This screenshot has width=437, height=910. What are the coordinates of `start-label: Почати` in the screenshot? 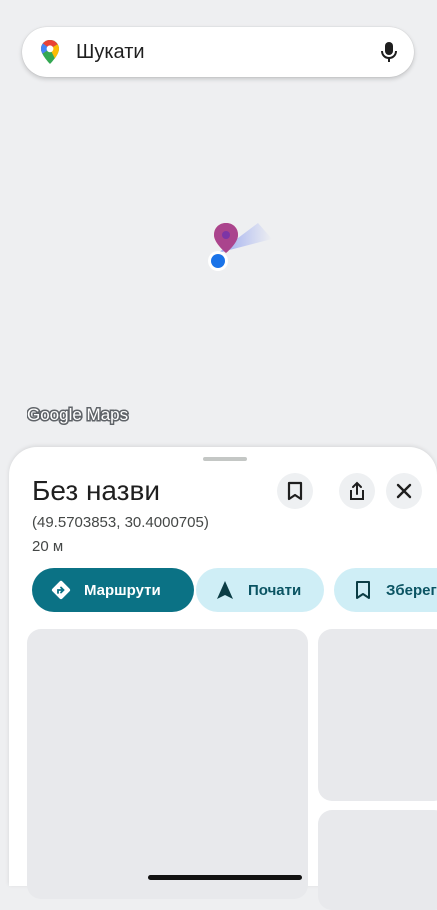 It's located at (275, 590).